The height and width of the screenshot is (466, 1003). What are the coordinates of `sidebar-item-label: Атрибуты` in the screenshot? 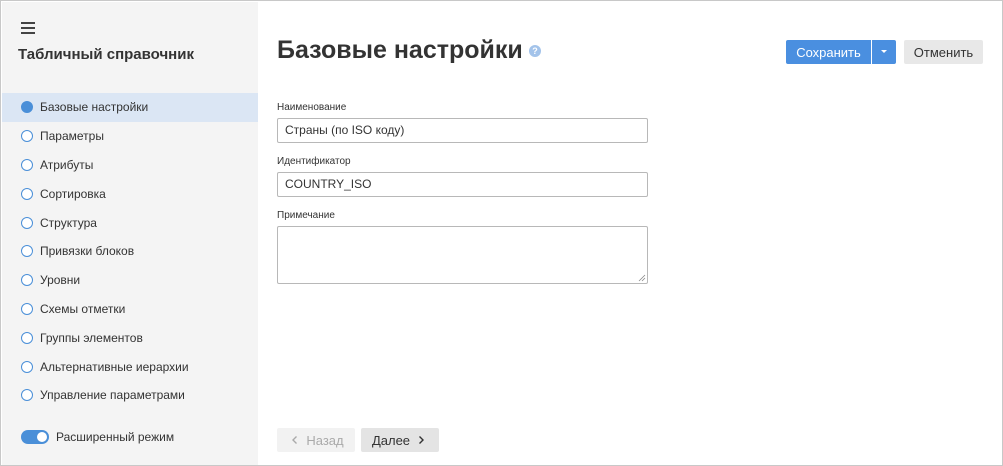 It's located at (67, 164).